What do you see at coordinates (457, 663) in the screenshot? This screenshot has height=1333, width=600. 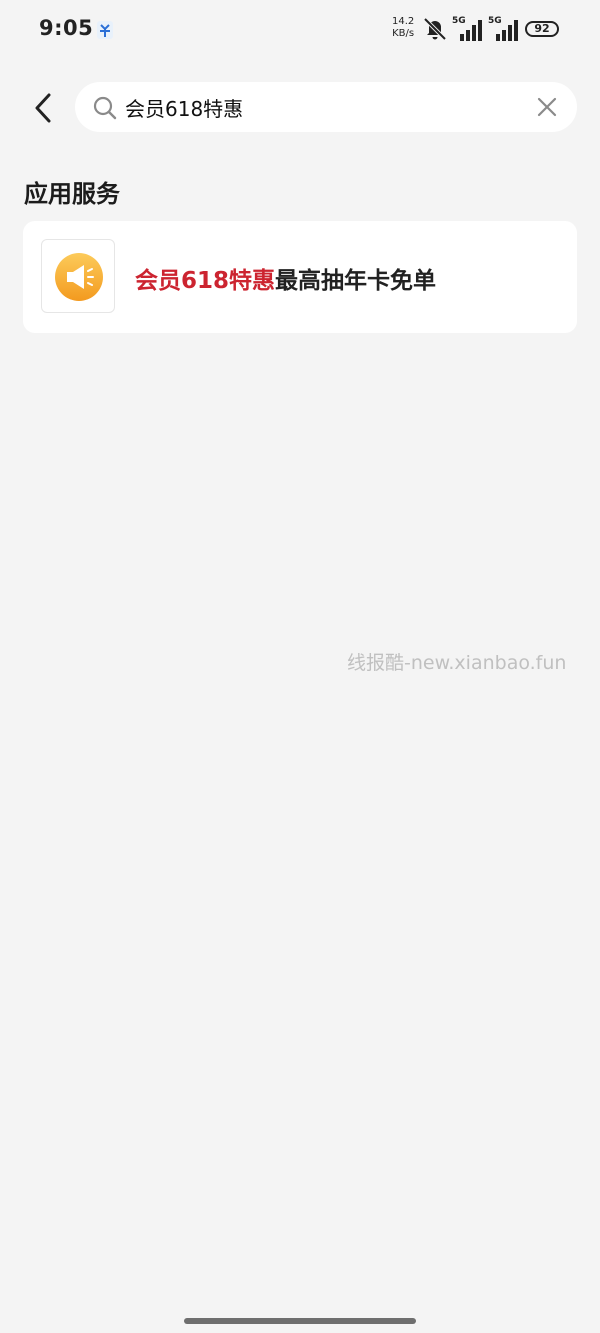 I see `watermark: 线报酷-new.xianbao.fun` at bounding box center [457, 663].